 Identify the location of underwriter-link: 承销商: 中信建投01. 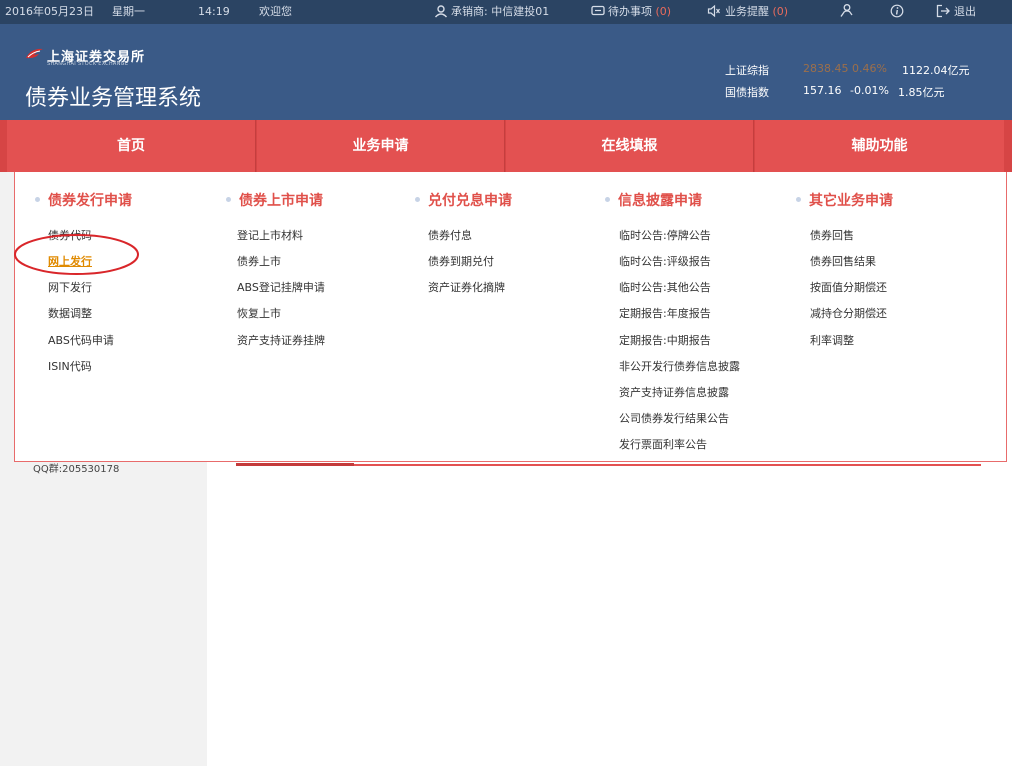
(491, 12).